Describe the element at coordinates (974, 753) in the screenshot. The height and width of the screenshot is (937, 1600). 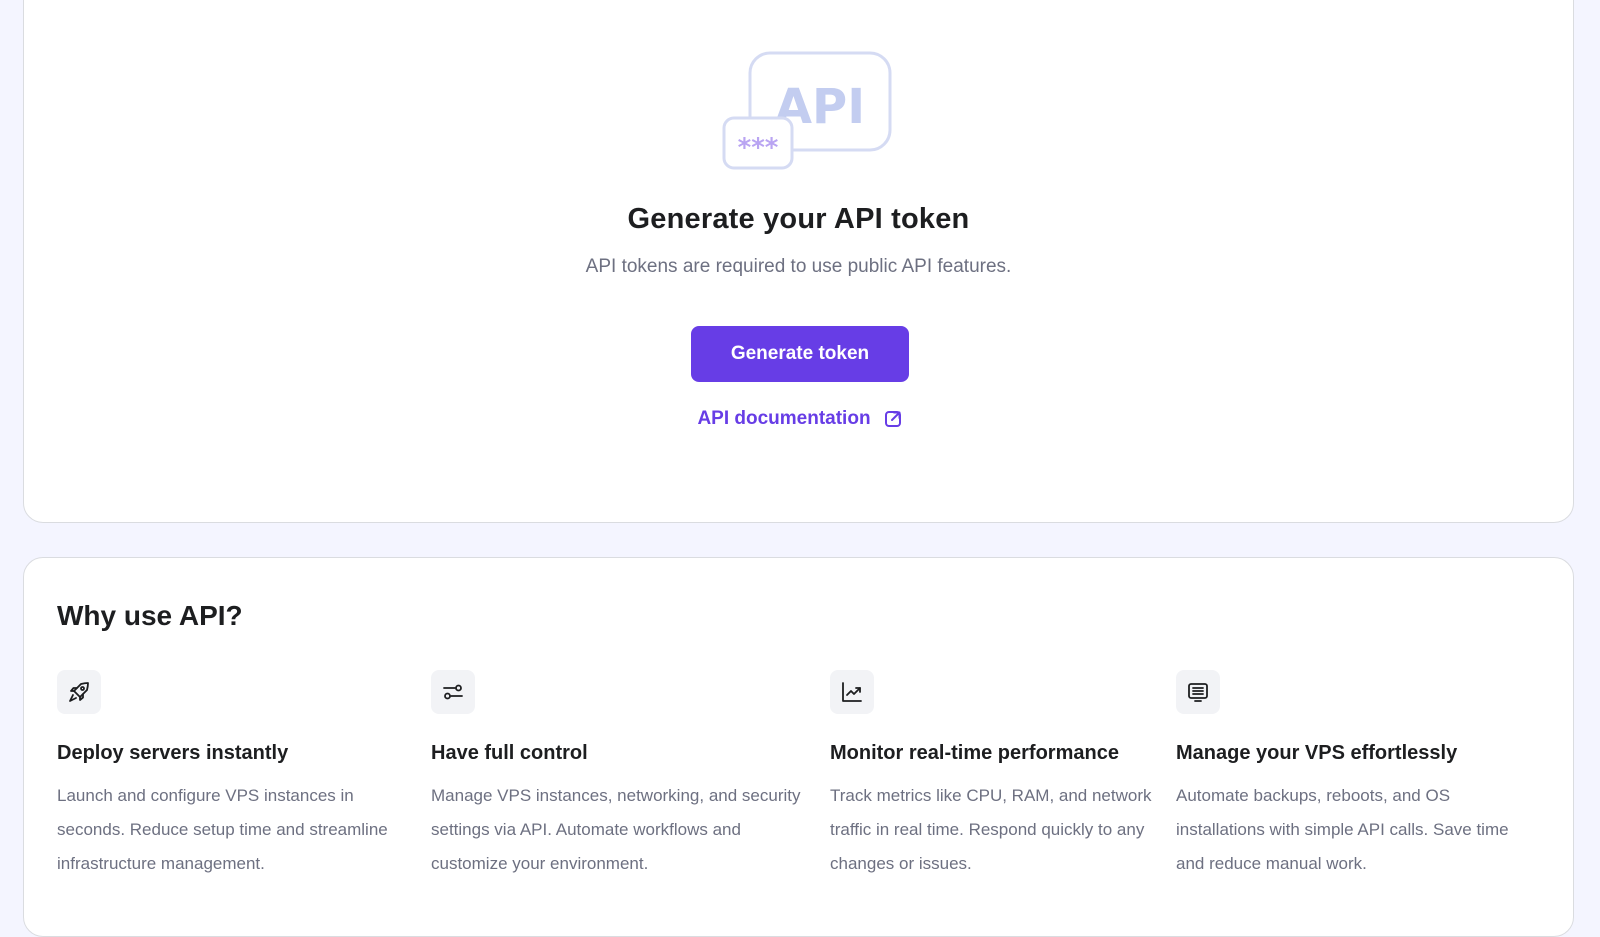
I see `feature-title: Monitor real-time performance` at that location.